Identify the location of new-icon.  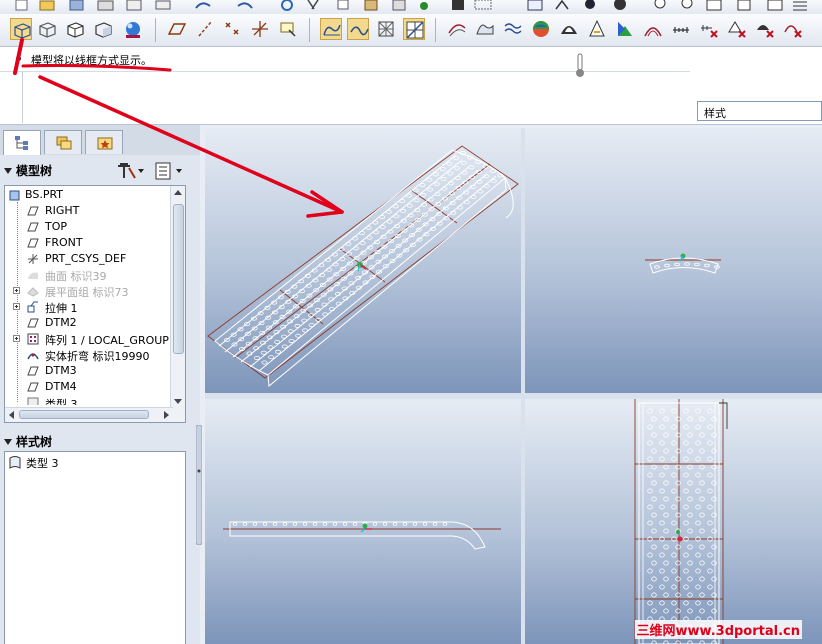
(21, 5).